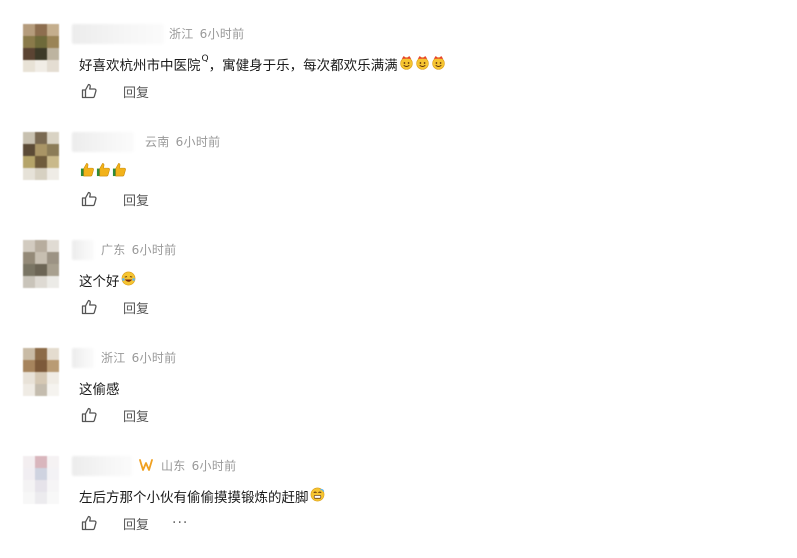 The image size is (797, 558). What do you see at coordinates (140, 64) in the screenshot?
I see `comment-text-link: 好喜欢杭州市中医院` at bounding box center [140, 64].